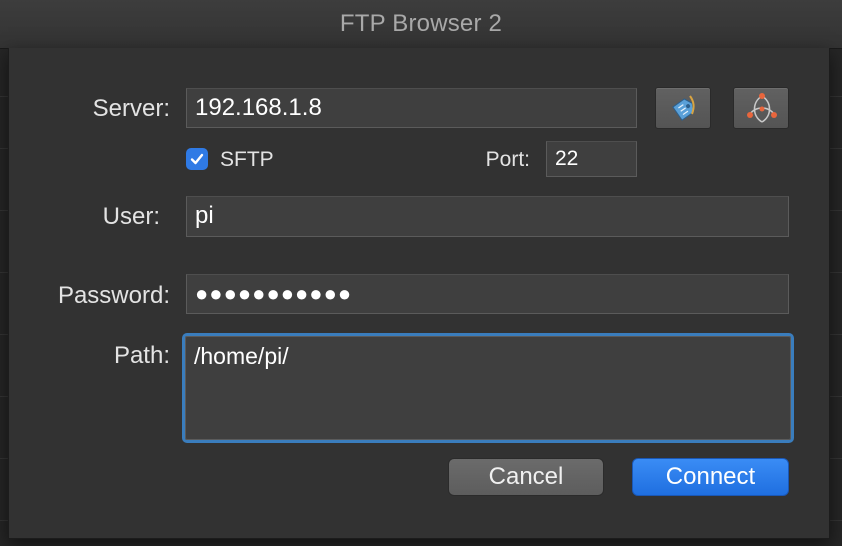 Image resolution: width=842 pixels, height=546 pixels. I want to click on checkmark-icon, so click(197, 159).